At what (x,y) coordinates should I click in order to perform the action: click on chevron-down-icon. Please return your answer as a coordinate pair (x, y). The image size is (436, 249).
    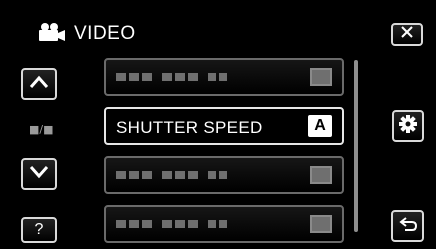
    Looking at the image, I should click on (39, 174).